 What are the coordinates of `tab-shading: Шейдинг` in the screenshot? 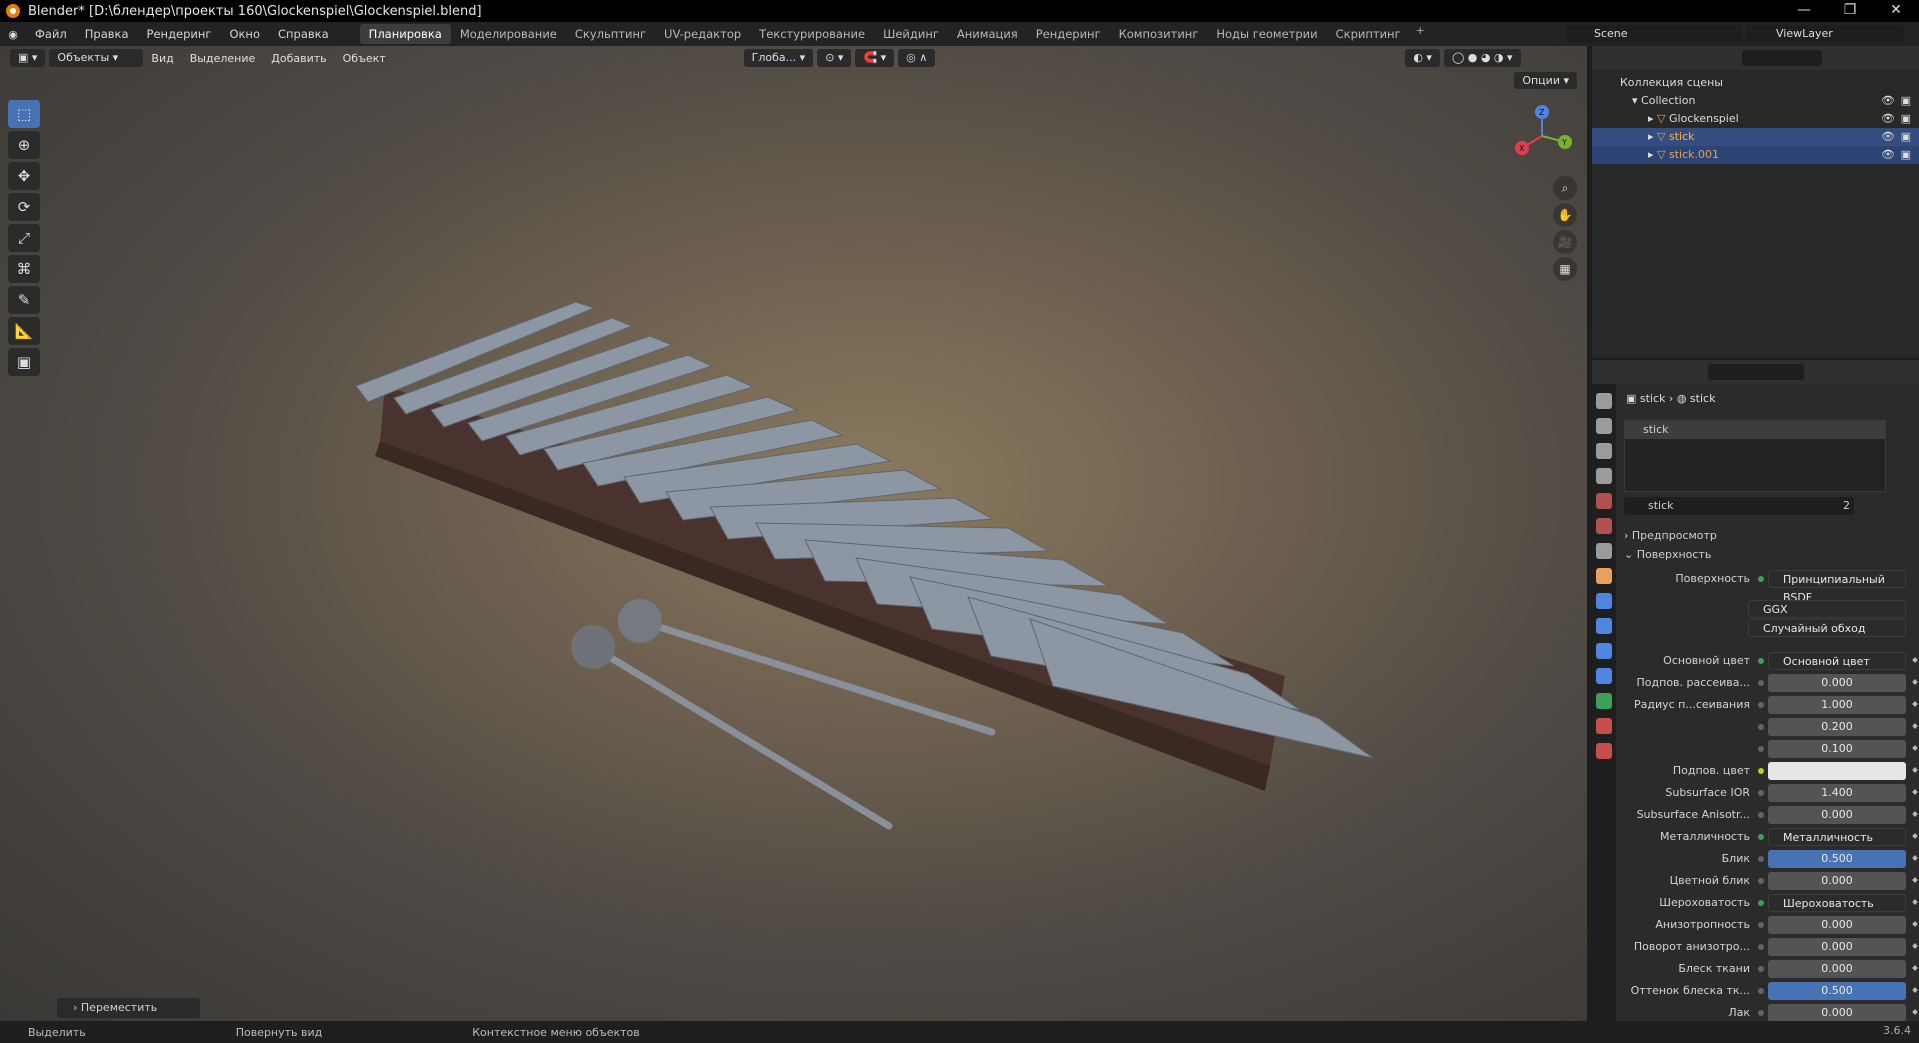 It's located at (911, 34).